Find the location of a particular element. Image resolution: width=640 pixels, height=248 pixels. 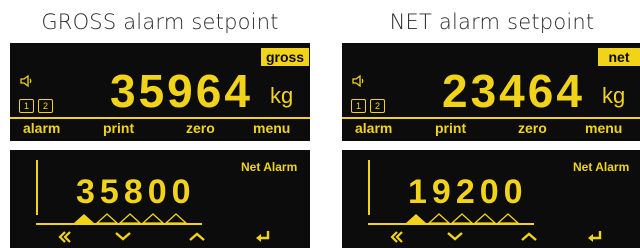

left-caption: GROSS alarm setpoint is located at coordinates (160, 22).